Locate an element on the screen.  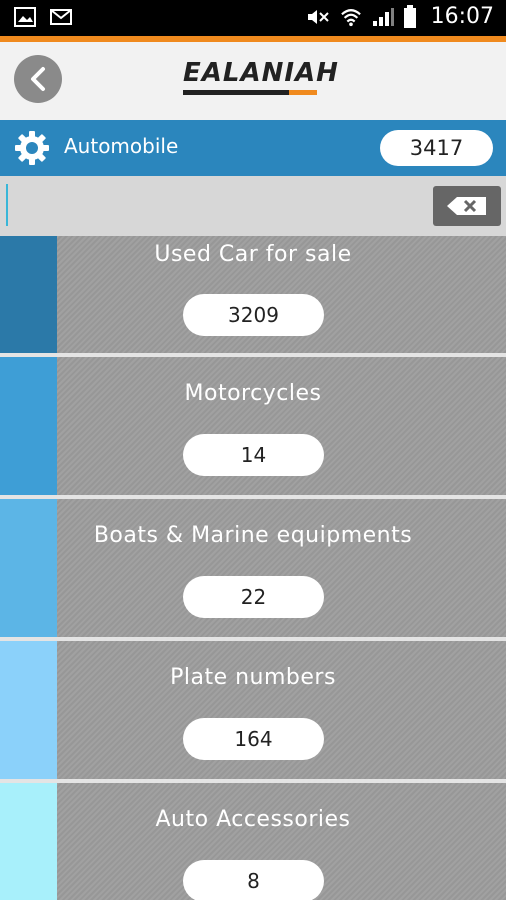
signal-icon is located at coordinates (383, 16).